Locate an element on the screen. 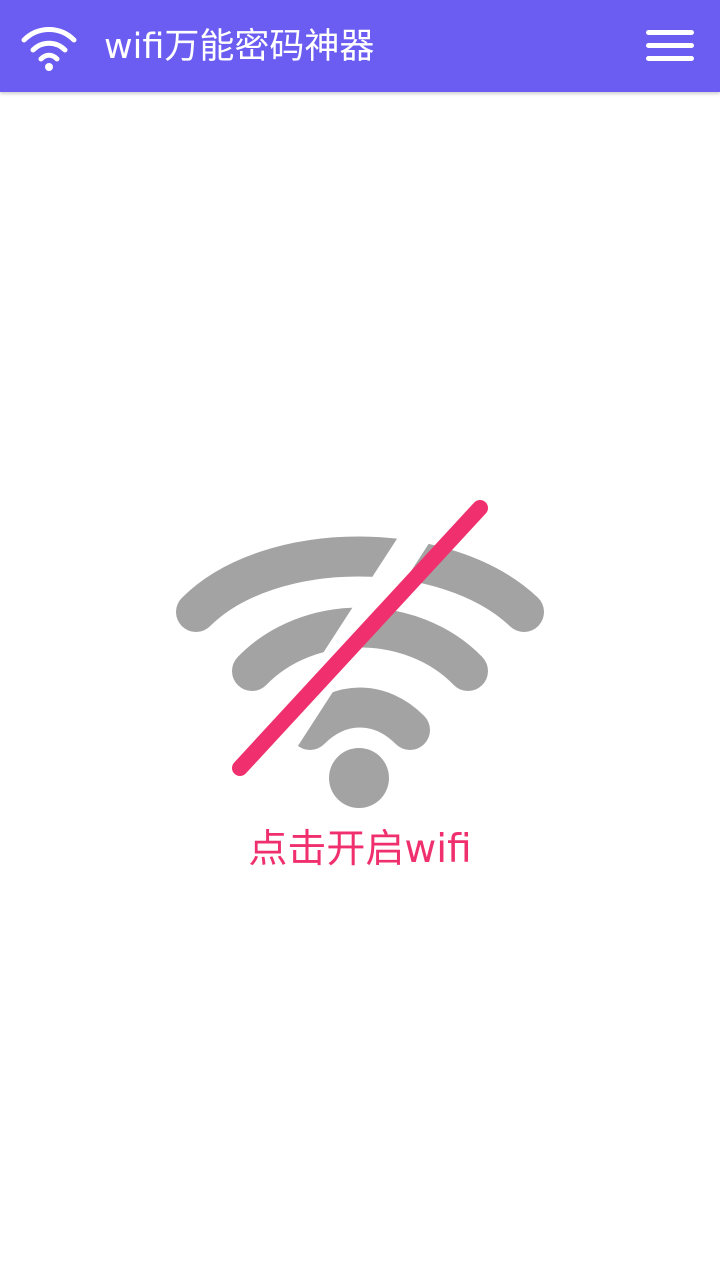 The width and height of the screenshot is (720, 1280). top-app-bar: wifi万能密码神器 is located at coordinates (360, 46).